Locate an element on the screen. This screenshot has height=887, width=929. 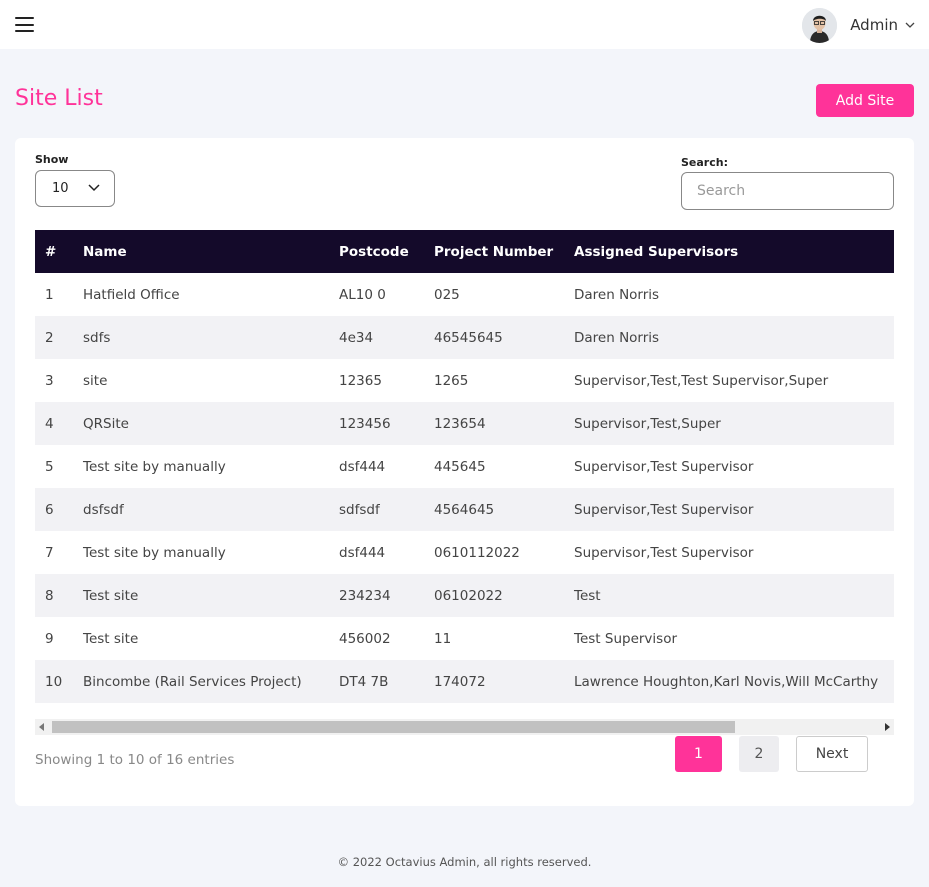
postcode: 4e34 is located at coordinates (356, 337).